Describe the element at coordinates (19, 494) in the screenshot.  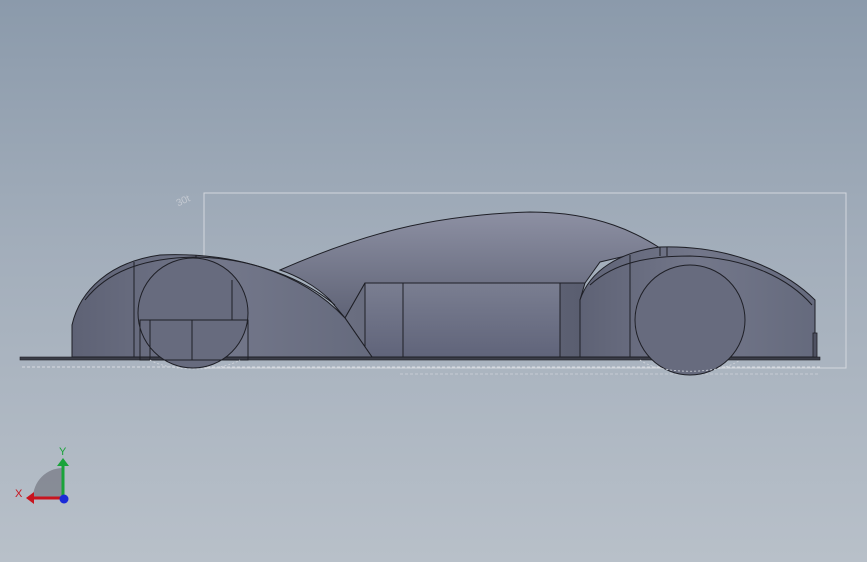
I see `triad-x-label: X` at that location.